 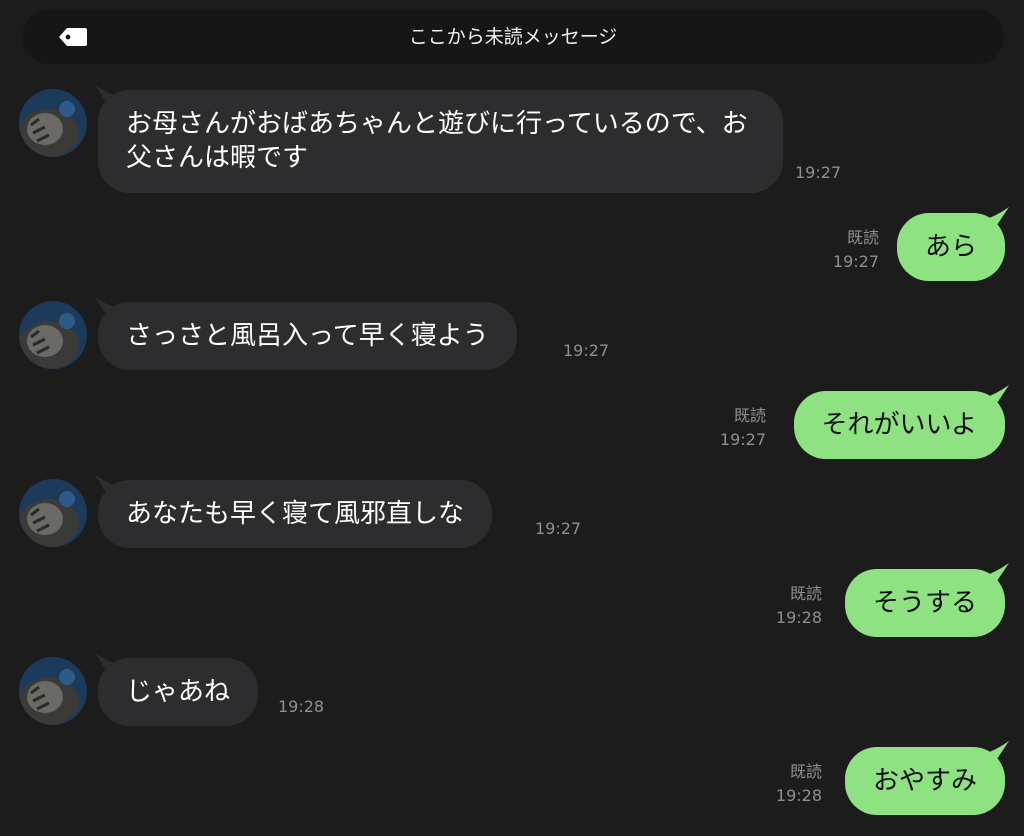 I want to click on message-bubble-incoming: さっさと風呂入って早く寝よう, so click(x=305, y=333).